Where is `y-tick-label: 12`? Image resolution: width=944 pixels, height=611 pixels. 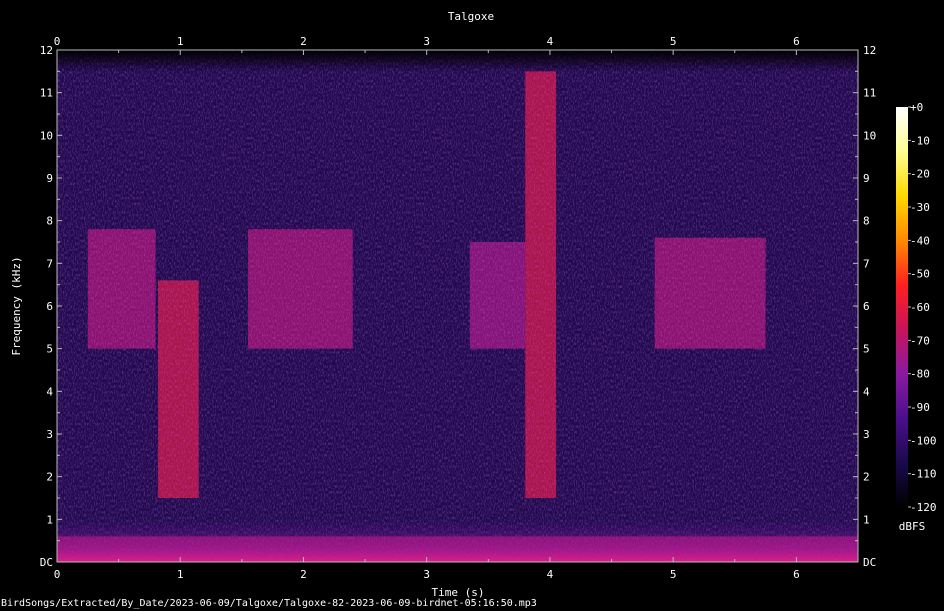 y-tick-label: 12 is located at coordinates (46, 50).